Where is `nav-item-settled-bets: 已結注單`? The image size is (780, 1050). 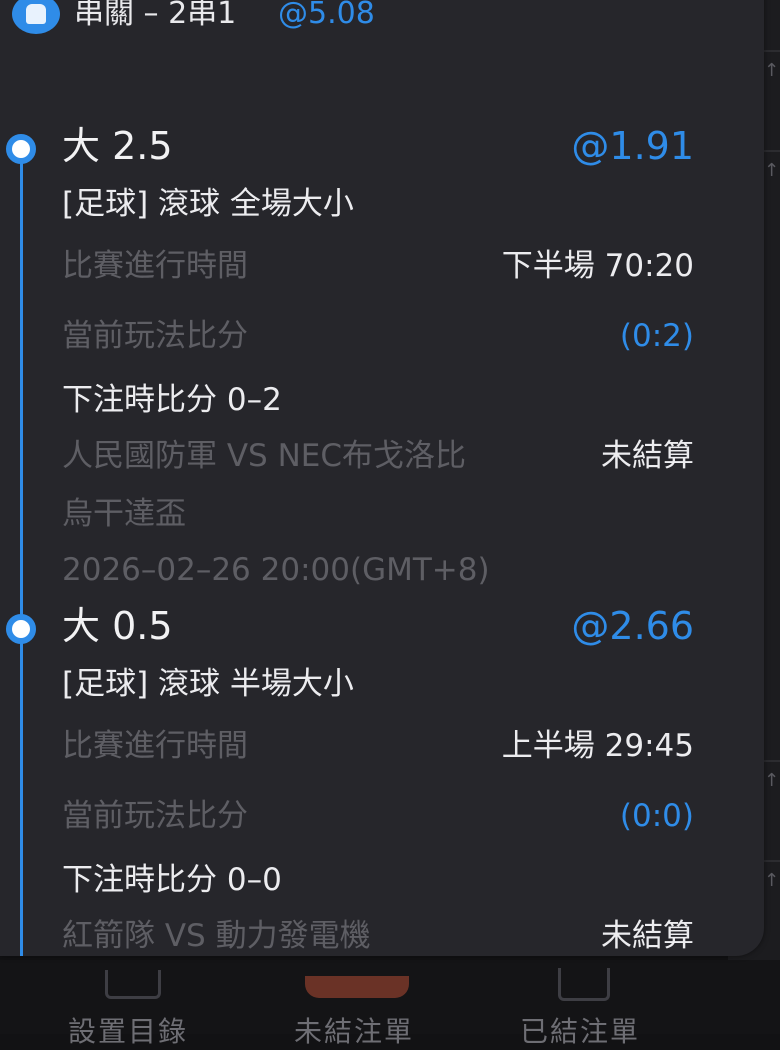
nav-item-settled-bets: 已結注單 is located at coordinates (580, 1030).